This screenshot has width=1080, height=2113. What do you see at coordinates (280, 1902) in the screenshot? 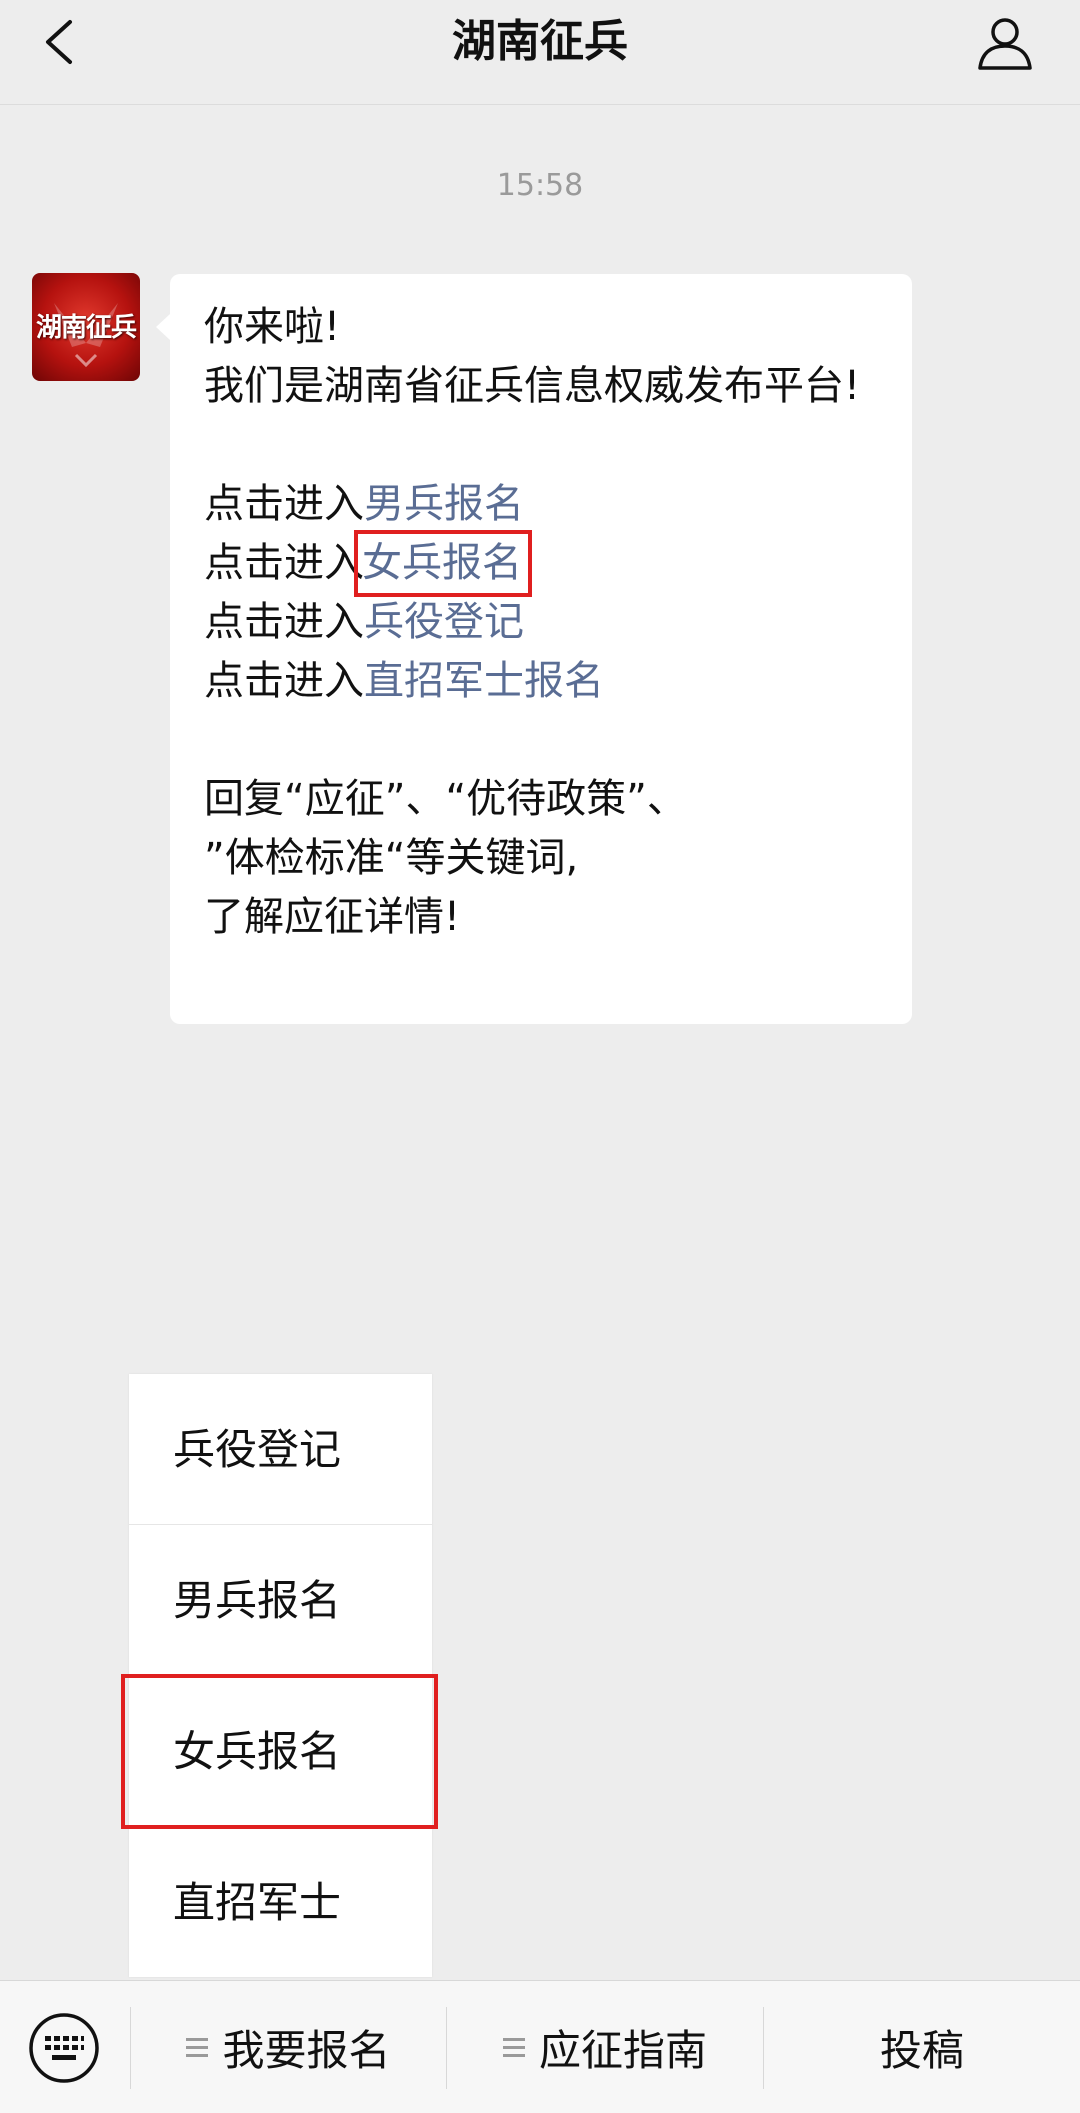
I see `submenu-item-nco: 直招军士` at bounding box center [280, 1902].